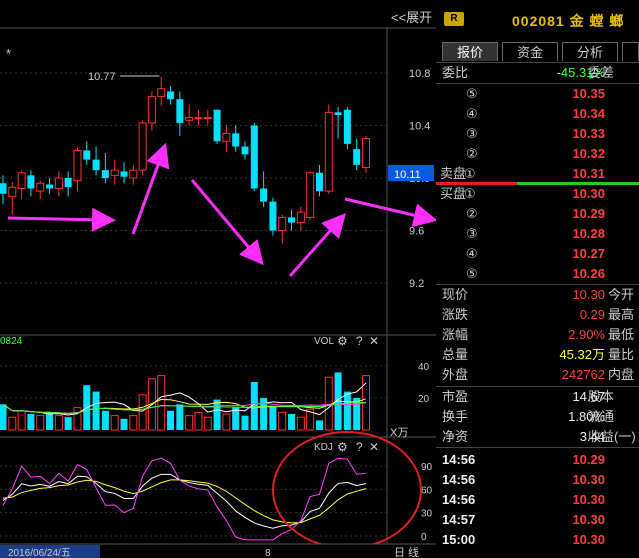  I want to click on order-ratio-label: 委比, so click(455, 72).